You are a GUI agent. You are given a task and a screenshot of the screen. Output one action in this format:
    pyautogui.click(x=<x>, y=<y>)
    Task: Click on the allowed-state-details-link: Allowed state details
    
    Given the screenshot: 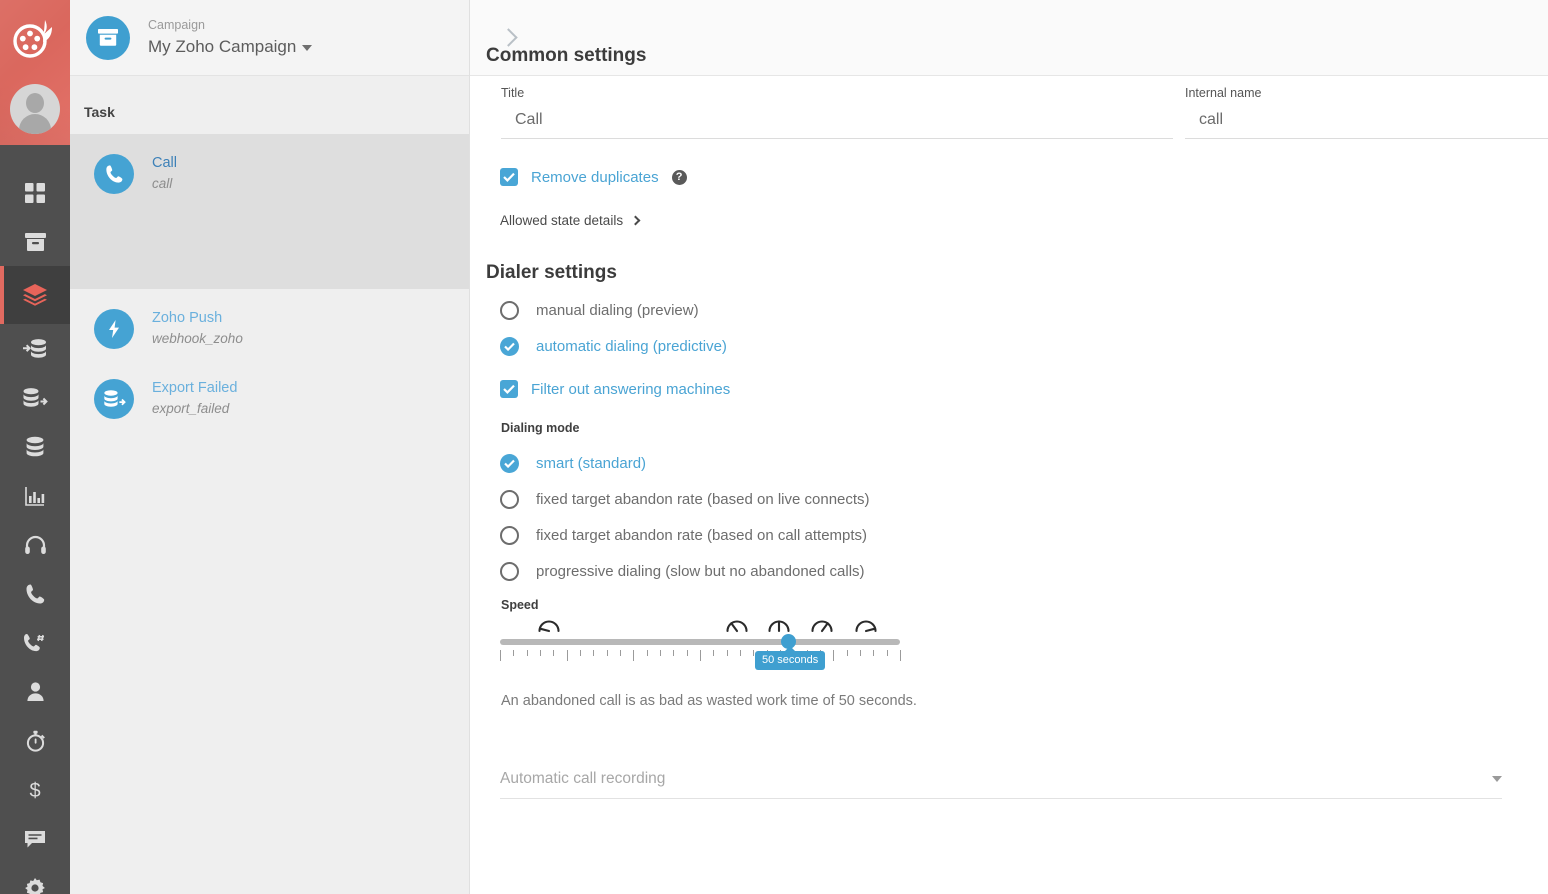 What is the action you would take?
    pyautogui.click(x=570, y=220)
    